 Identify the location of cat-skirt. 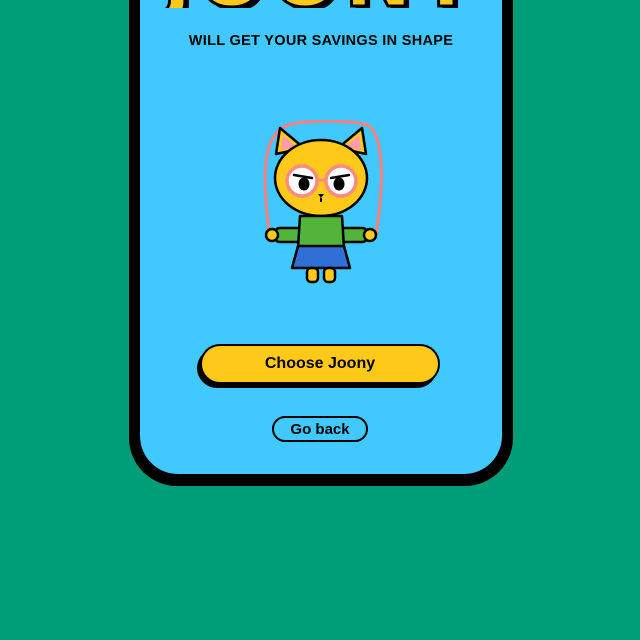
(321, 257).